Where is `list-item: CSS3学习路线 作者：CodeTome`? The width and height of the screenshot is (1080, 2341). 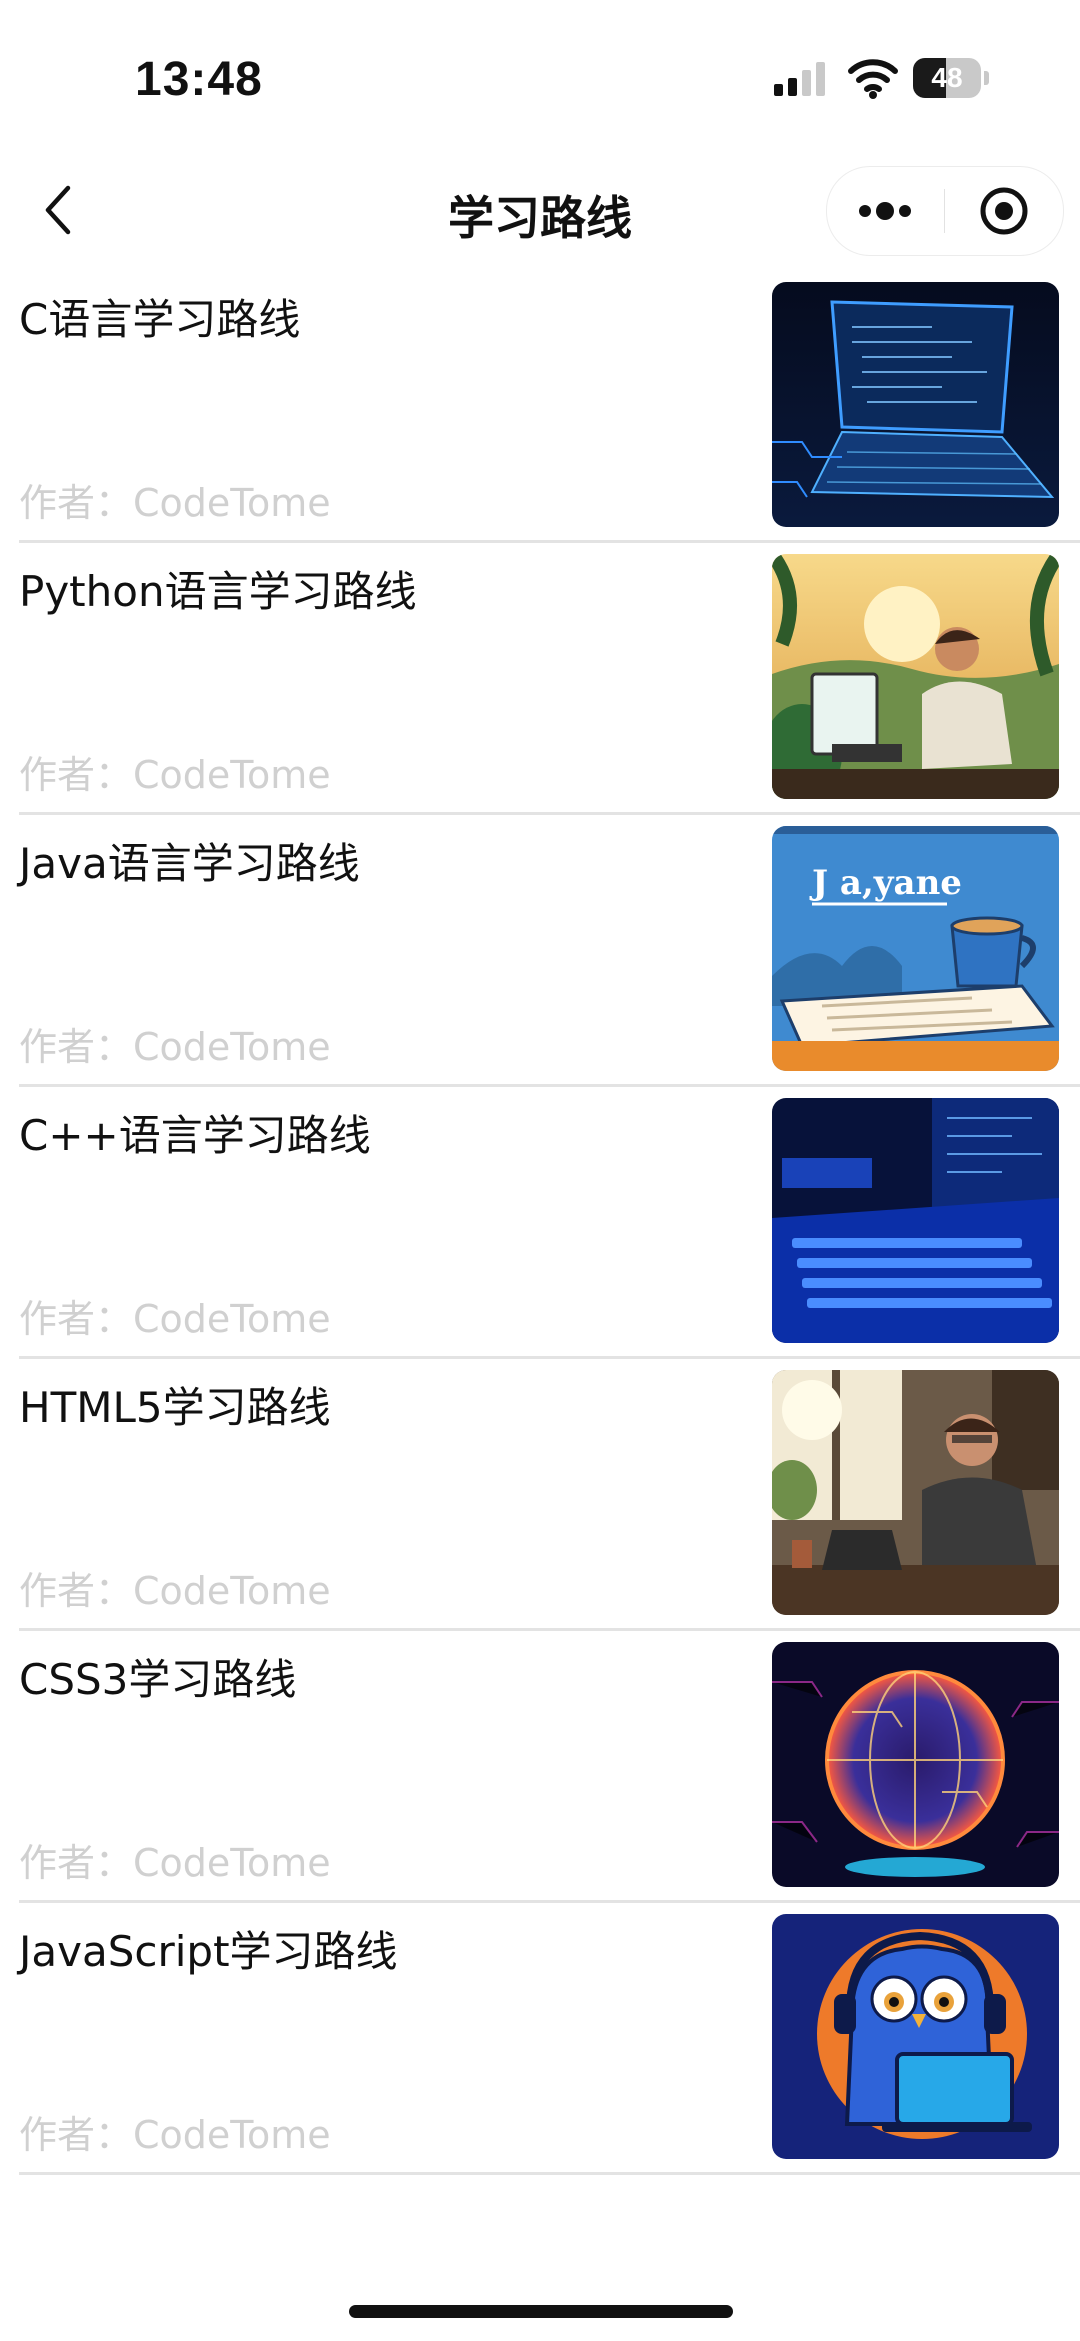 list-item: CSS3学习路线 作者：CodeTome is located at coordinates (540, 1768).